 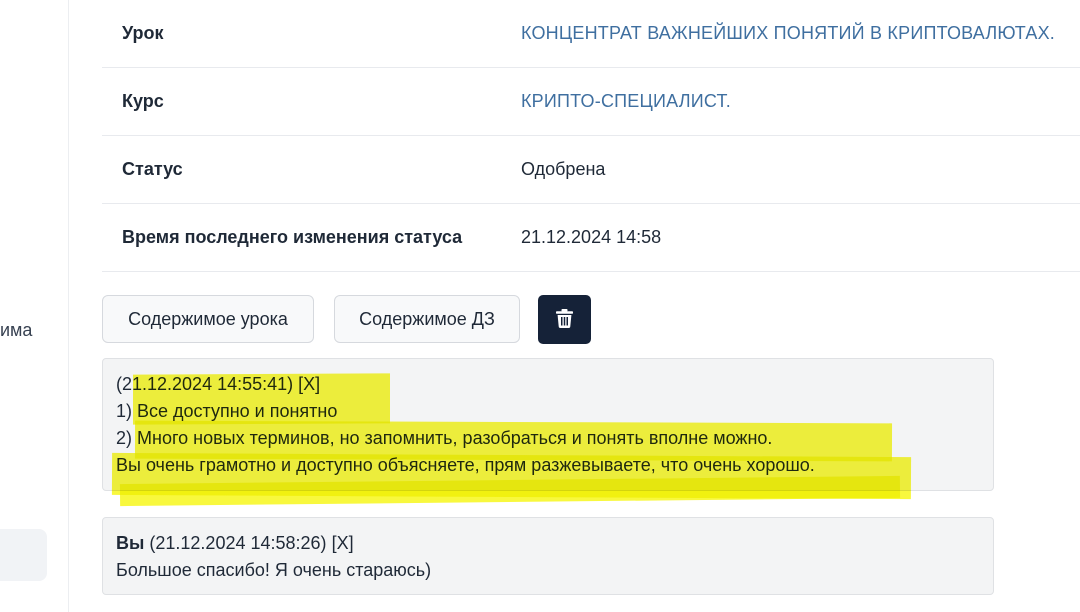 I want to click on sidebar-item-active, so click(x=23, y=555).